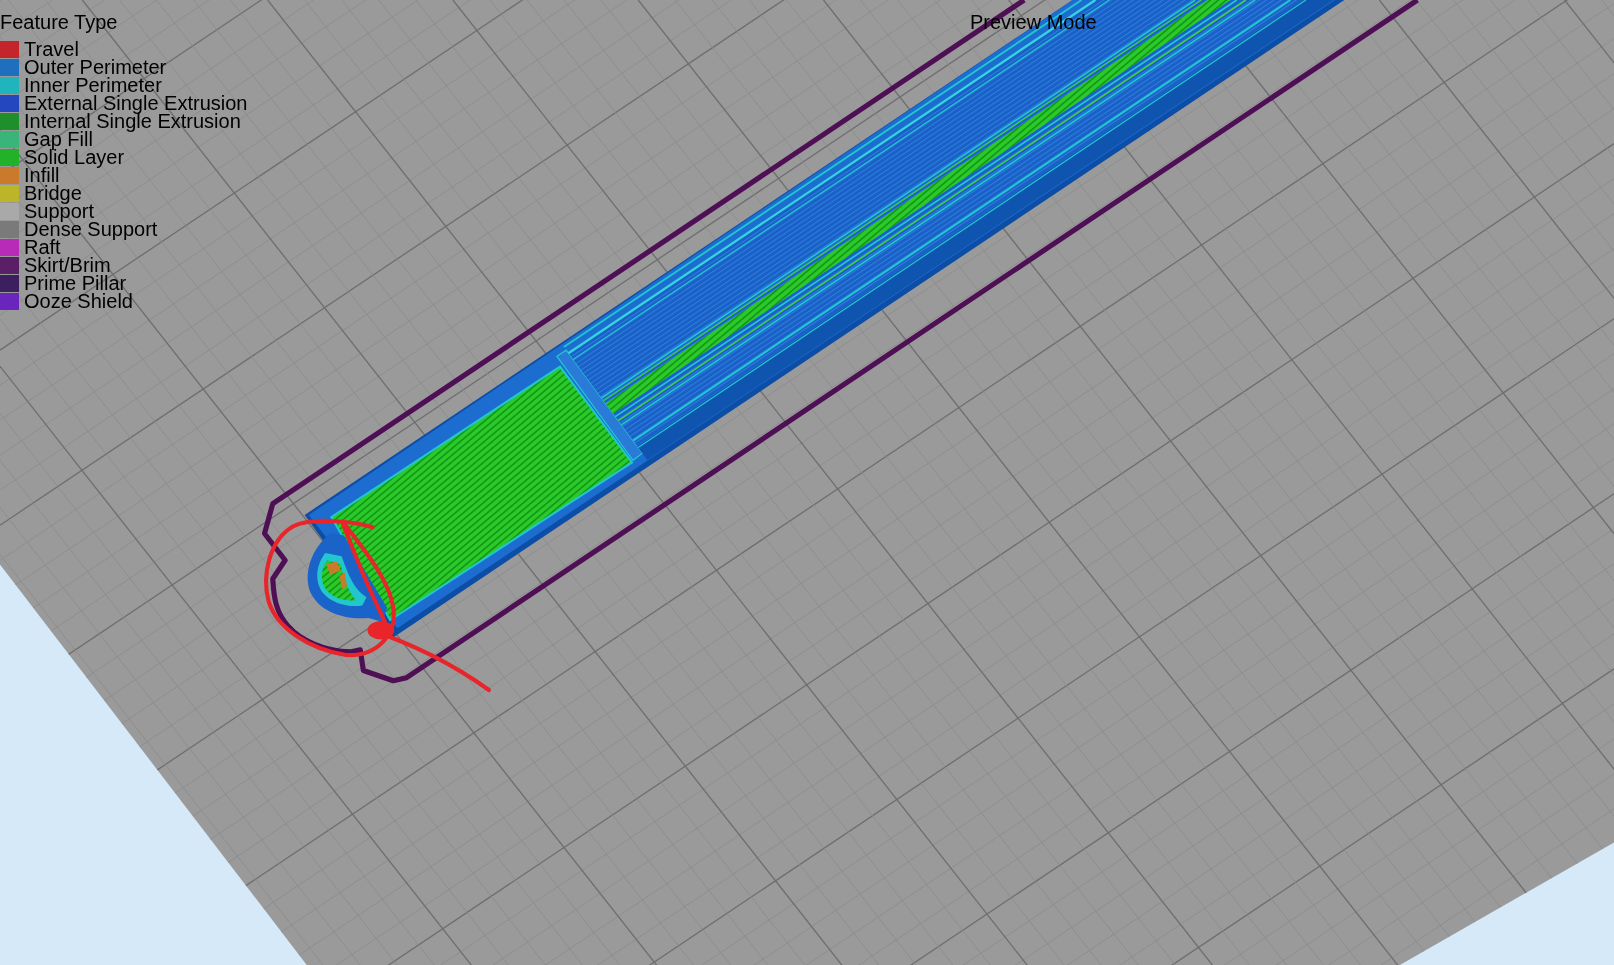  What do you see at coordinates (136, 103) in the screenshot?
I see `legend-label: External Single Extrusion` at bounding box center [136, 103].